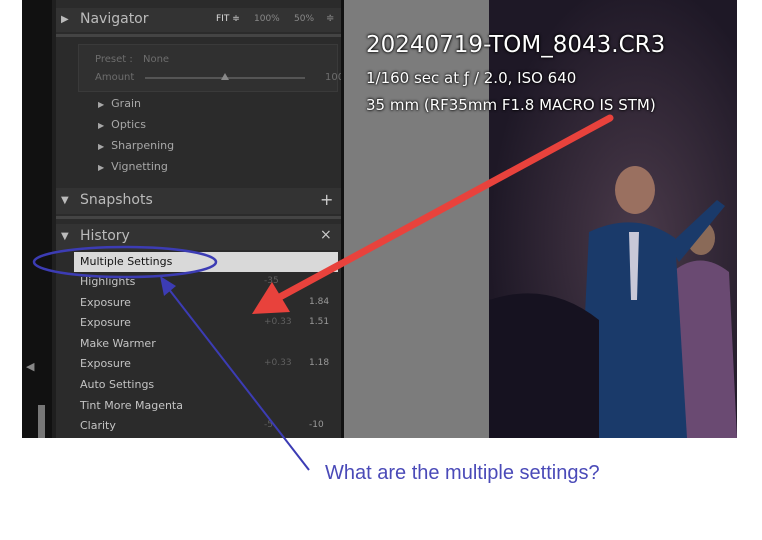  Describe the element at coordinates (462, 473) in the screenshot. I see `annotation-question: What are the multiple settings?` at that location.